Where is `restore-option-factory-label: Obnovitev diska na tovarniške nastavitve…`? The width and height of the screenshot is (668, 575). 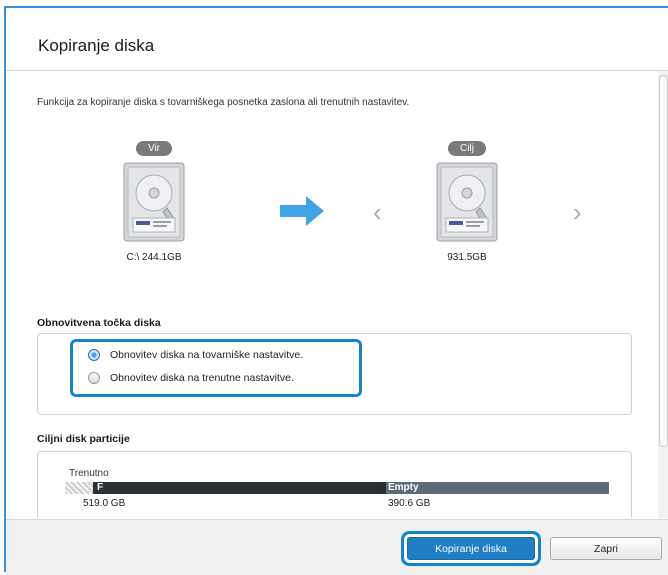
restore-option-factory-label: Obnovitev diska na tovarniške nastavitve… is located at coordinates (207, 355).